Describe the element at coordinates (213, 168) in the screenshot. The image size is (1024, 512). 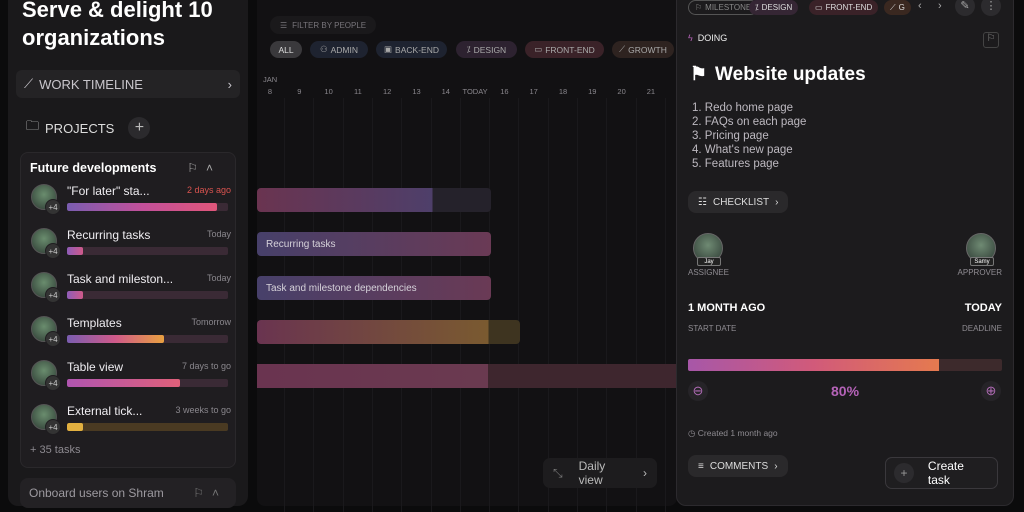
I see `collapse-icon: ˄` at that location.